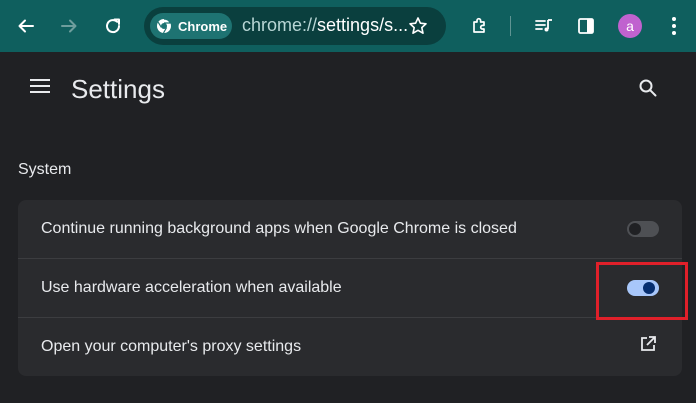 The image size is (696, 403). What do you see at coordinates (40, 88) in the screenshot?
I see `hamburger-menu-icon` at bounding box center [40, 88].